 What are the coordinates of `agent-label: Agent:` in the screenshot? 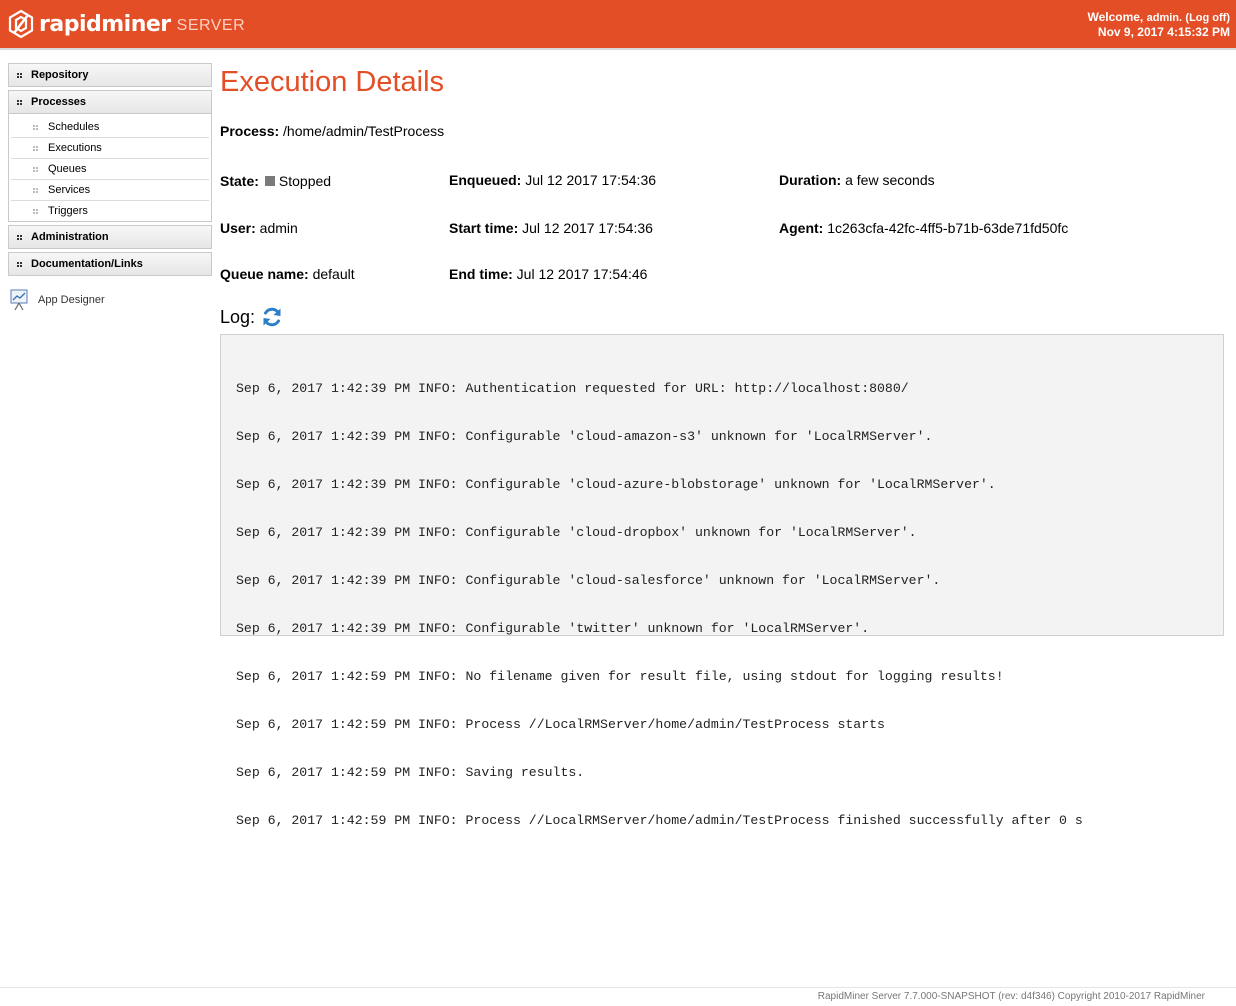 It's located at (801, 228).